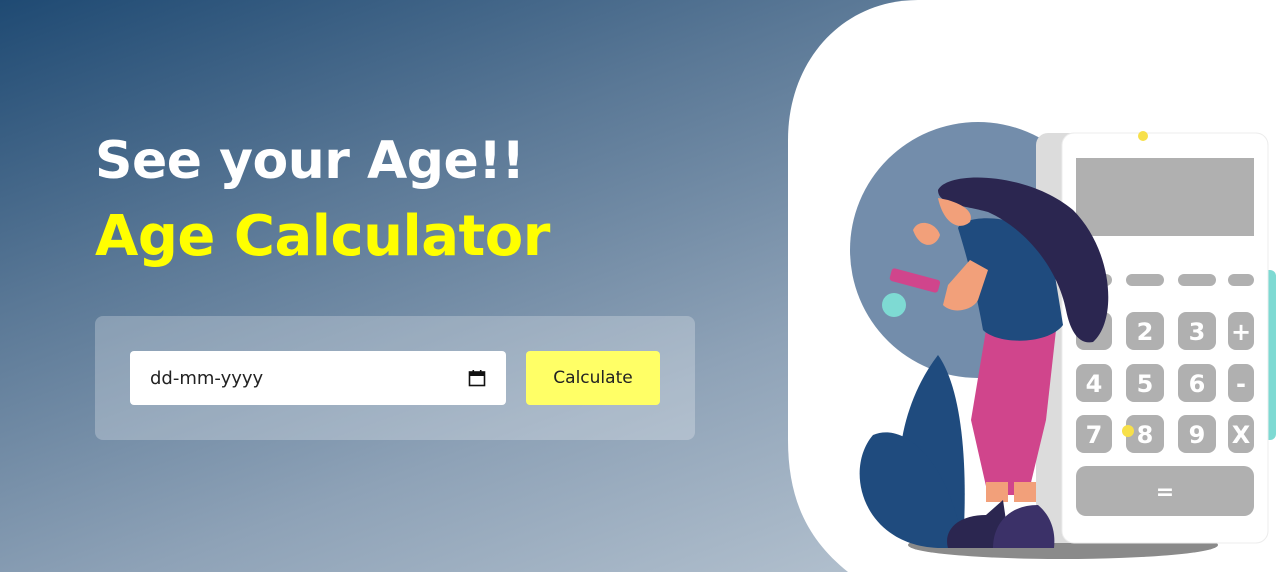  I want to click on key-8: 8, so click(1145, 435).